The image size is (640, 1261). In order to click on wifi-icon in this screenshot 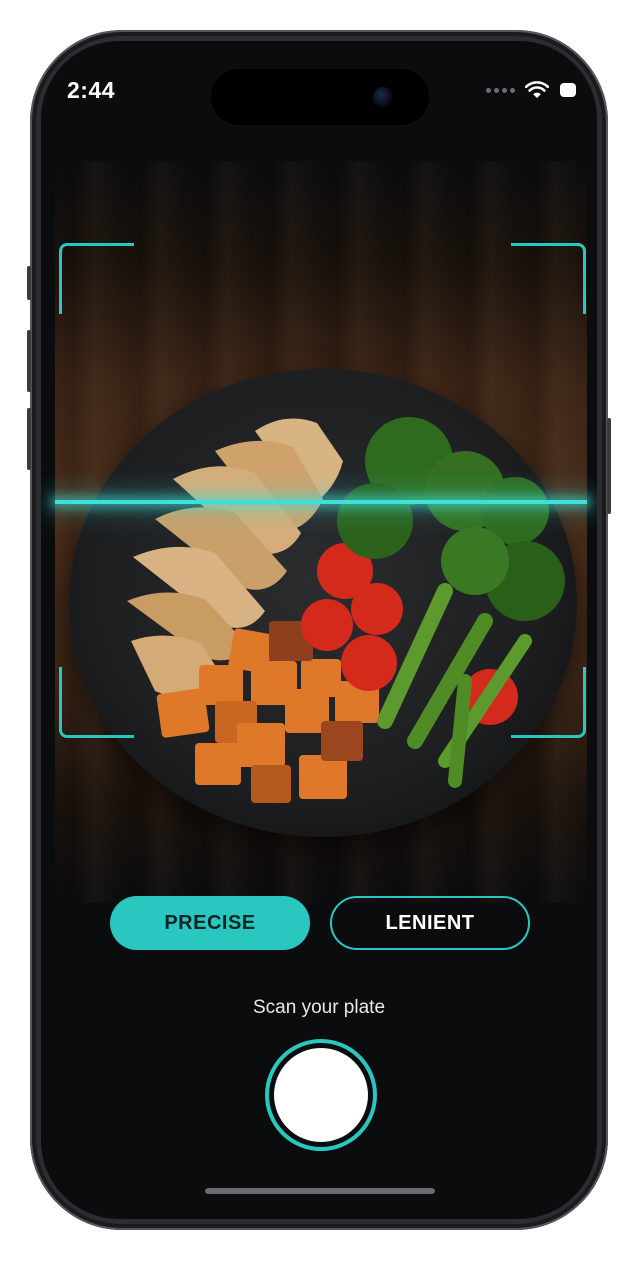, I will do `click(537, 89)`.